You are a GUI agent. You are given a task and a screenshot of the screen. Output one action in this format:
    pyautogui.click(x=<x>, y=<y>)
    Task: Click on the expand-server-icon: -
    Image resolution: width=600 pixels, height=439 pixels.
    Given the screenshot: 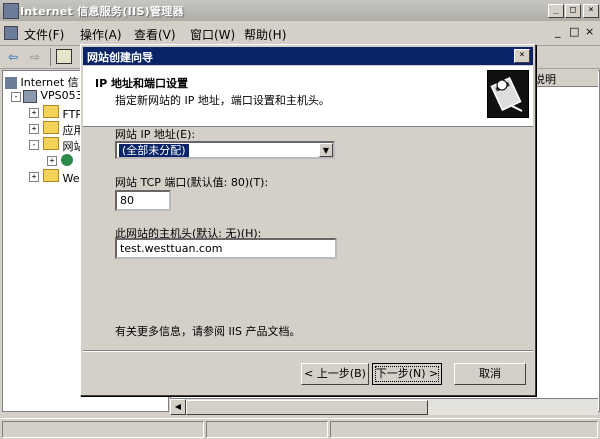 What is the action you would take?
    pyautogui.click(x=16, y=97)
    